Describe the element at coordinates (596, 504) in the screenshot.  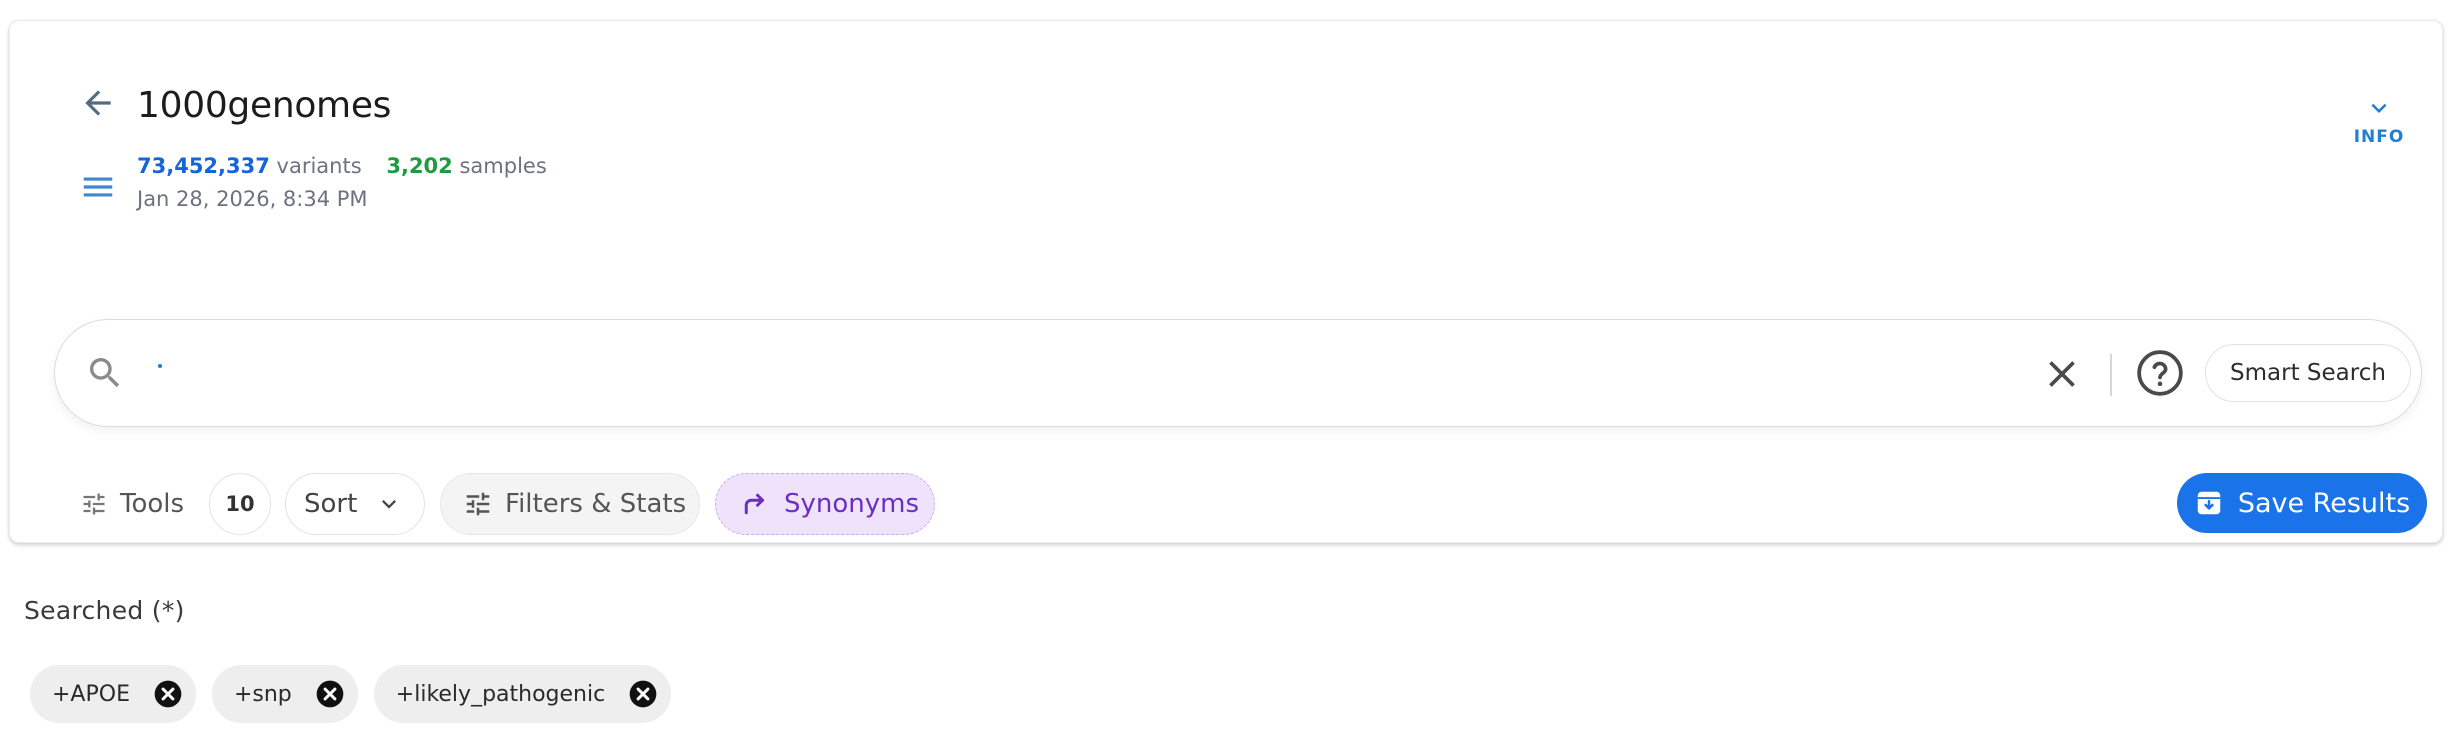
I see `filters-label: Filters & Stats` at that location.